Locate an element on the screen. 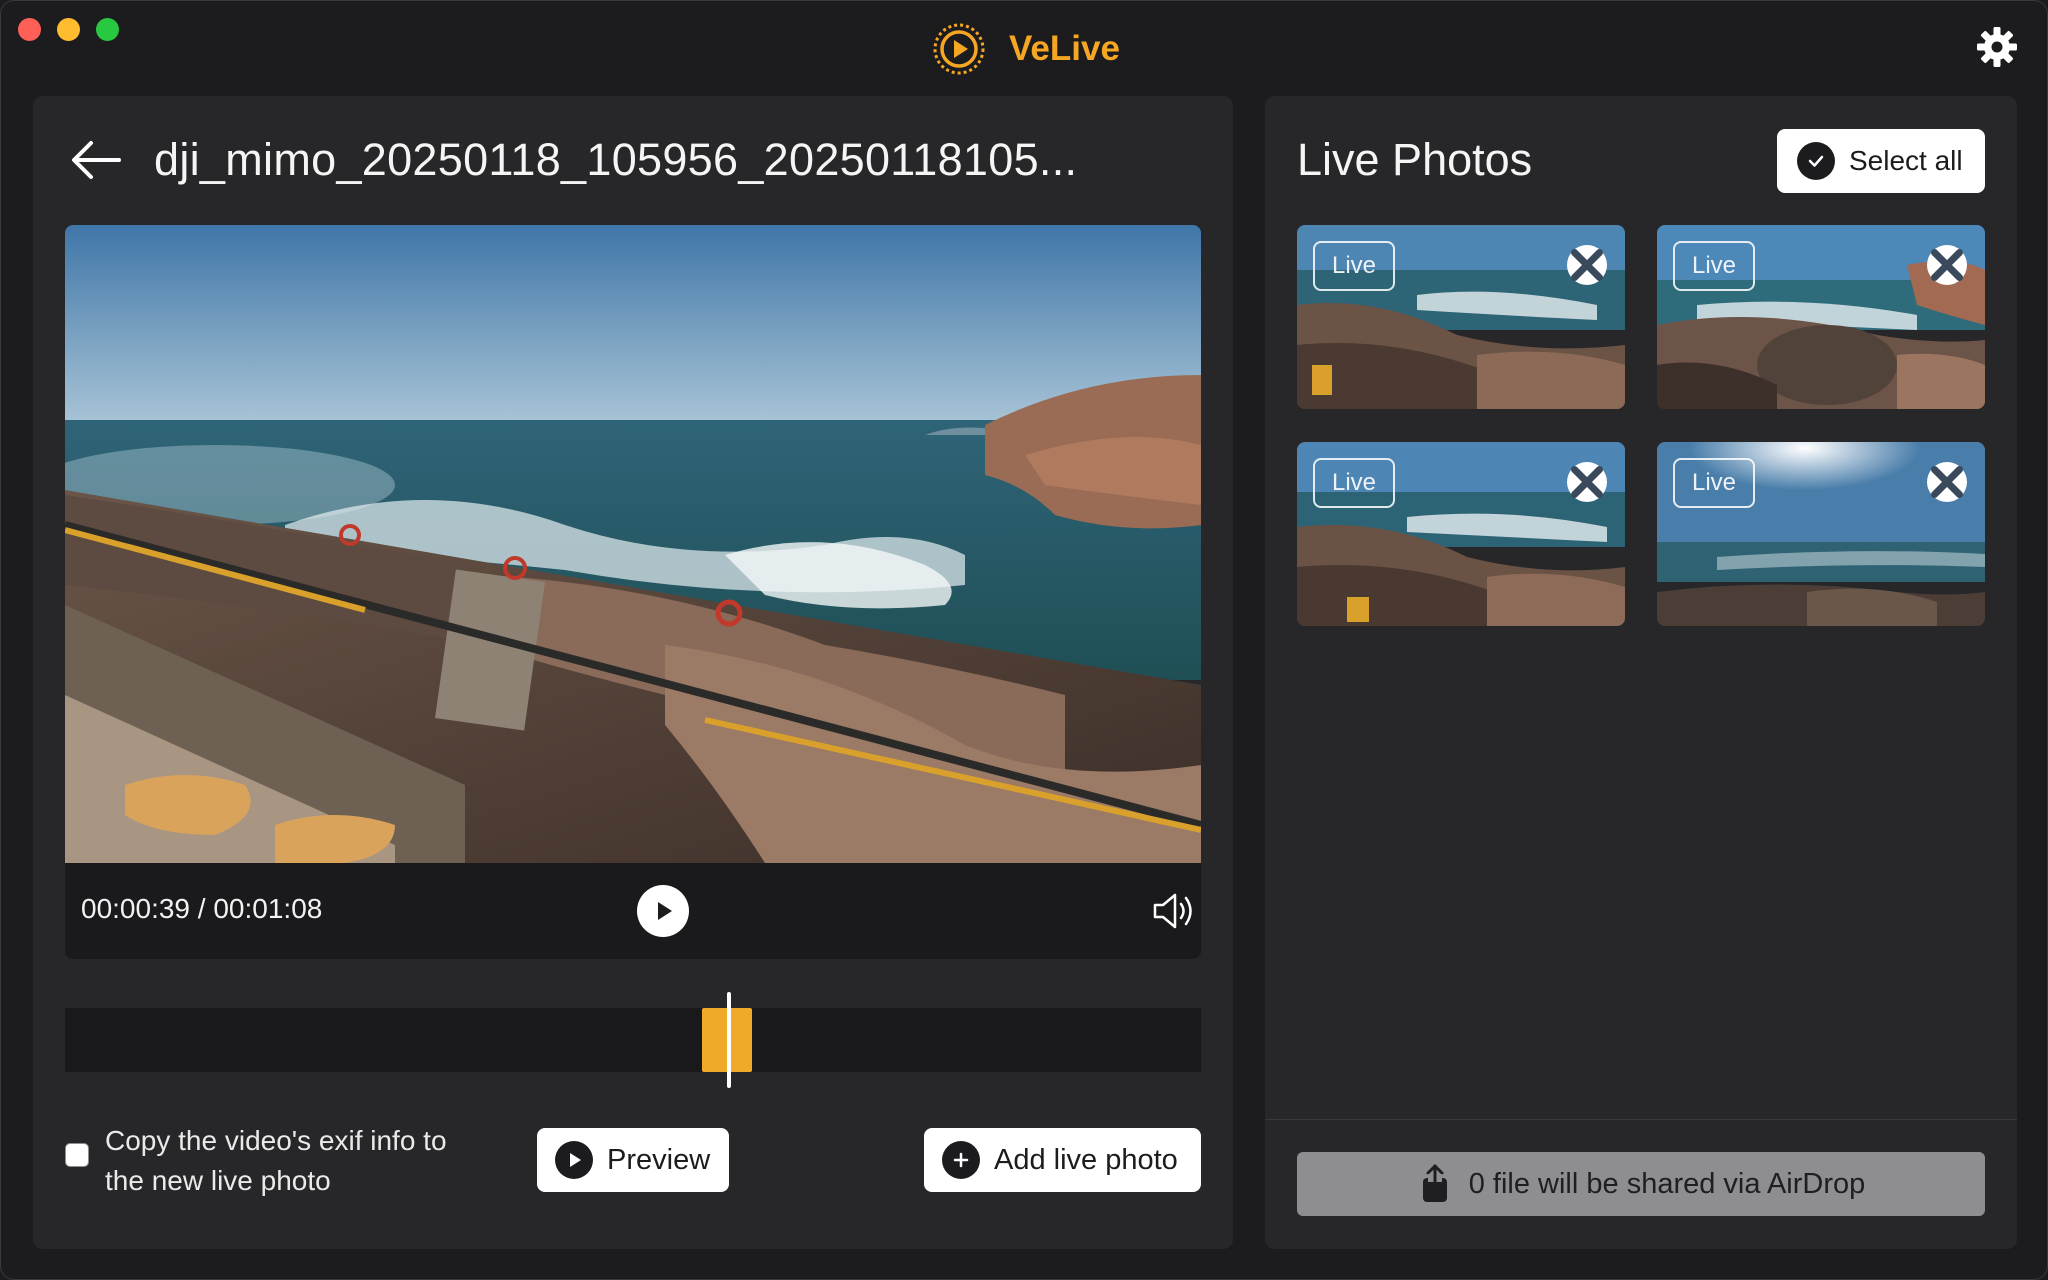 The width and height of the screenshot is (2048, 1280). close-window-button is located at coordinates (29, 29).